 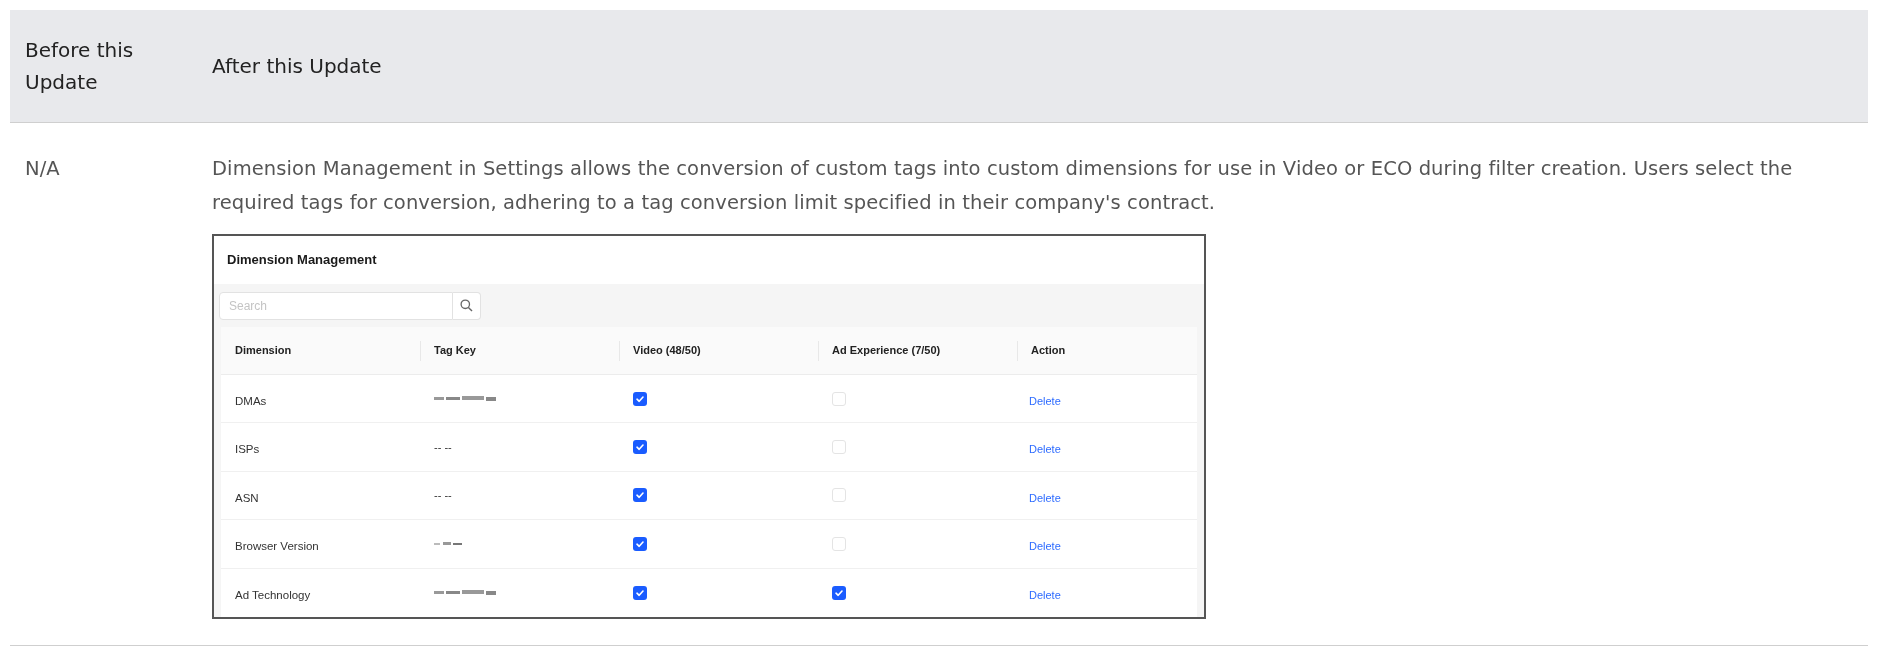 What do you see at coordinates (42, 169) in the screenshot?
I see `table-cell-text: N/A` at bounding box center [42, 169].